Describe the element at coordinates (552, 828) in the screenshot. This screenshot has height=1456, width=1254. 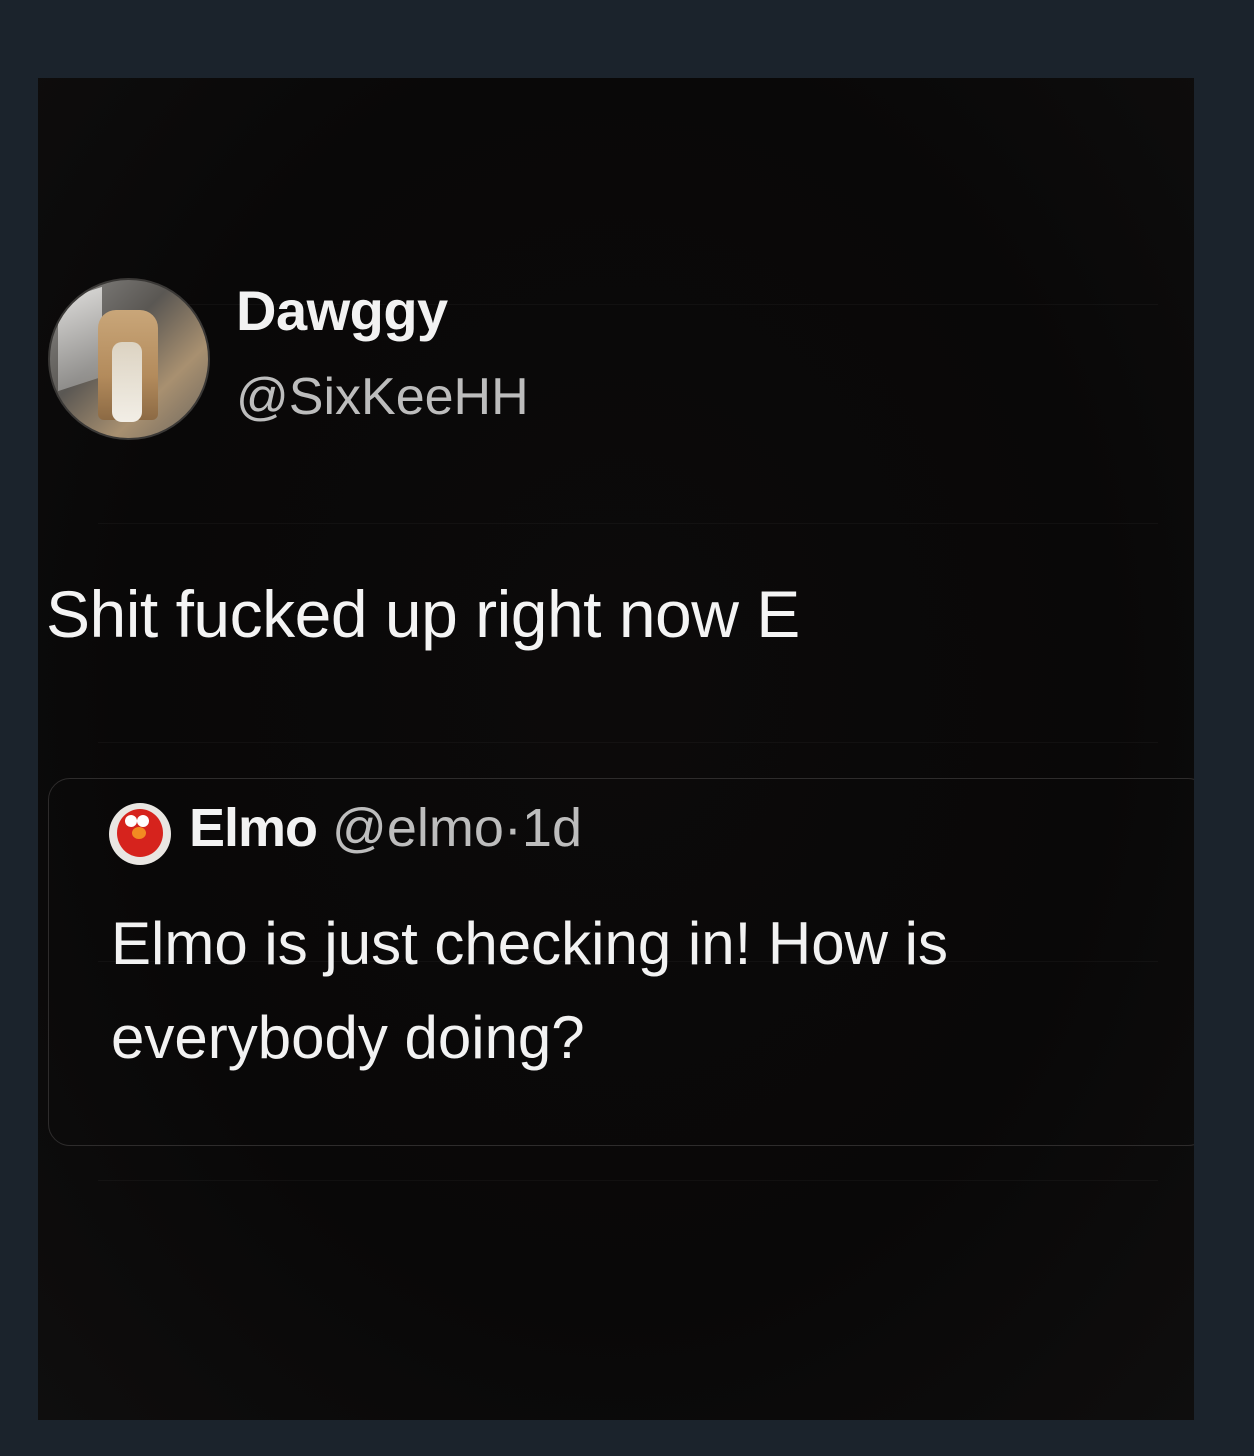
I see `quoted-tweet-time: 1d` at that location.